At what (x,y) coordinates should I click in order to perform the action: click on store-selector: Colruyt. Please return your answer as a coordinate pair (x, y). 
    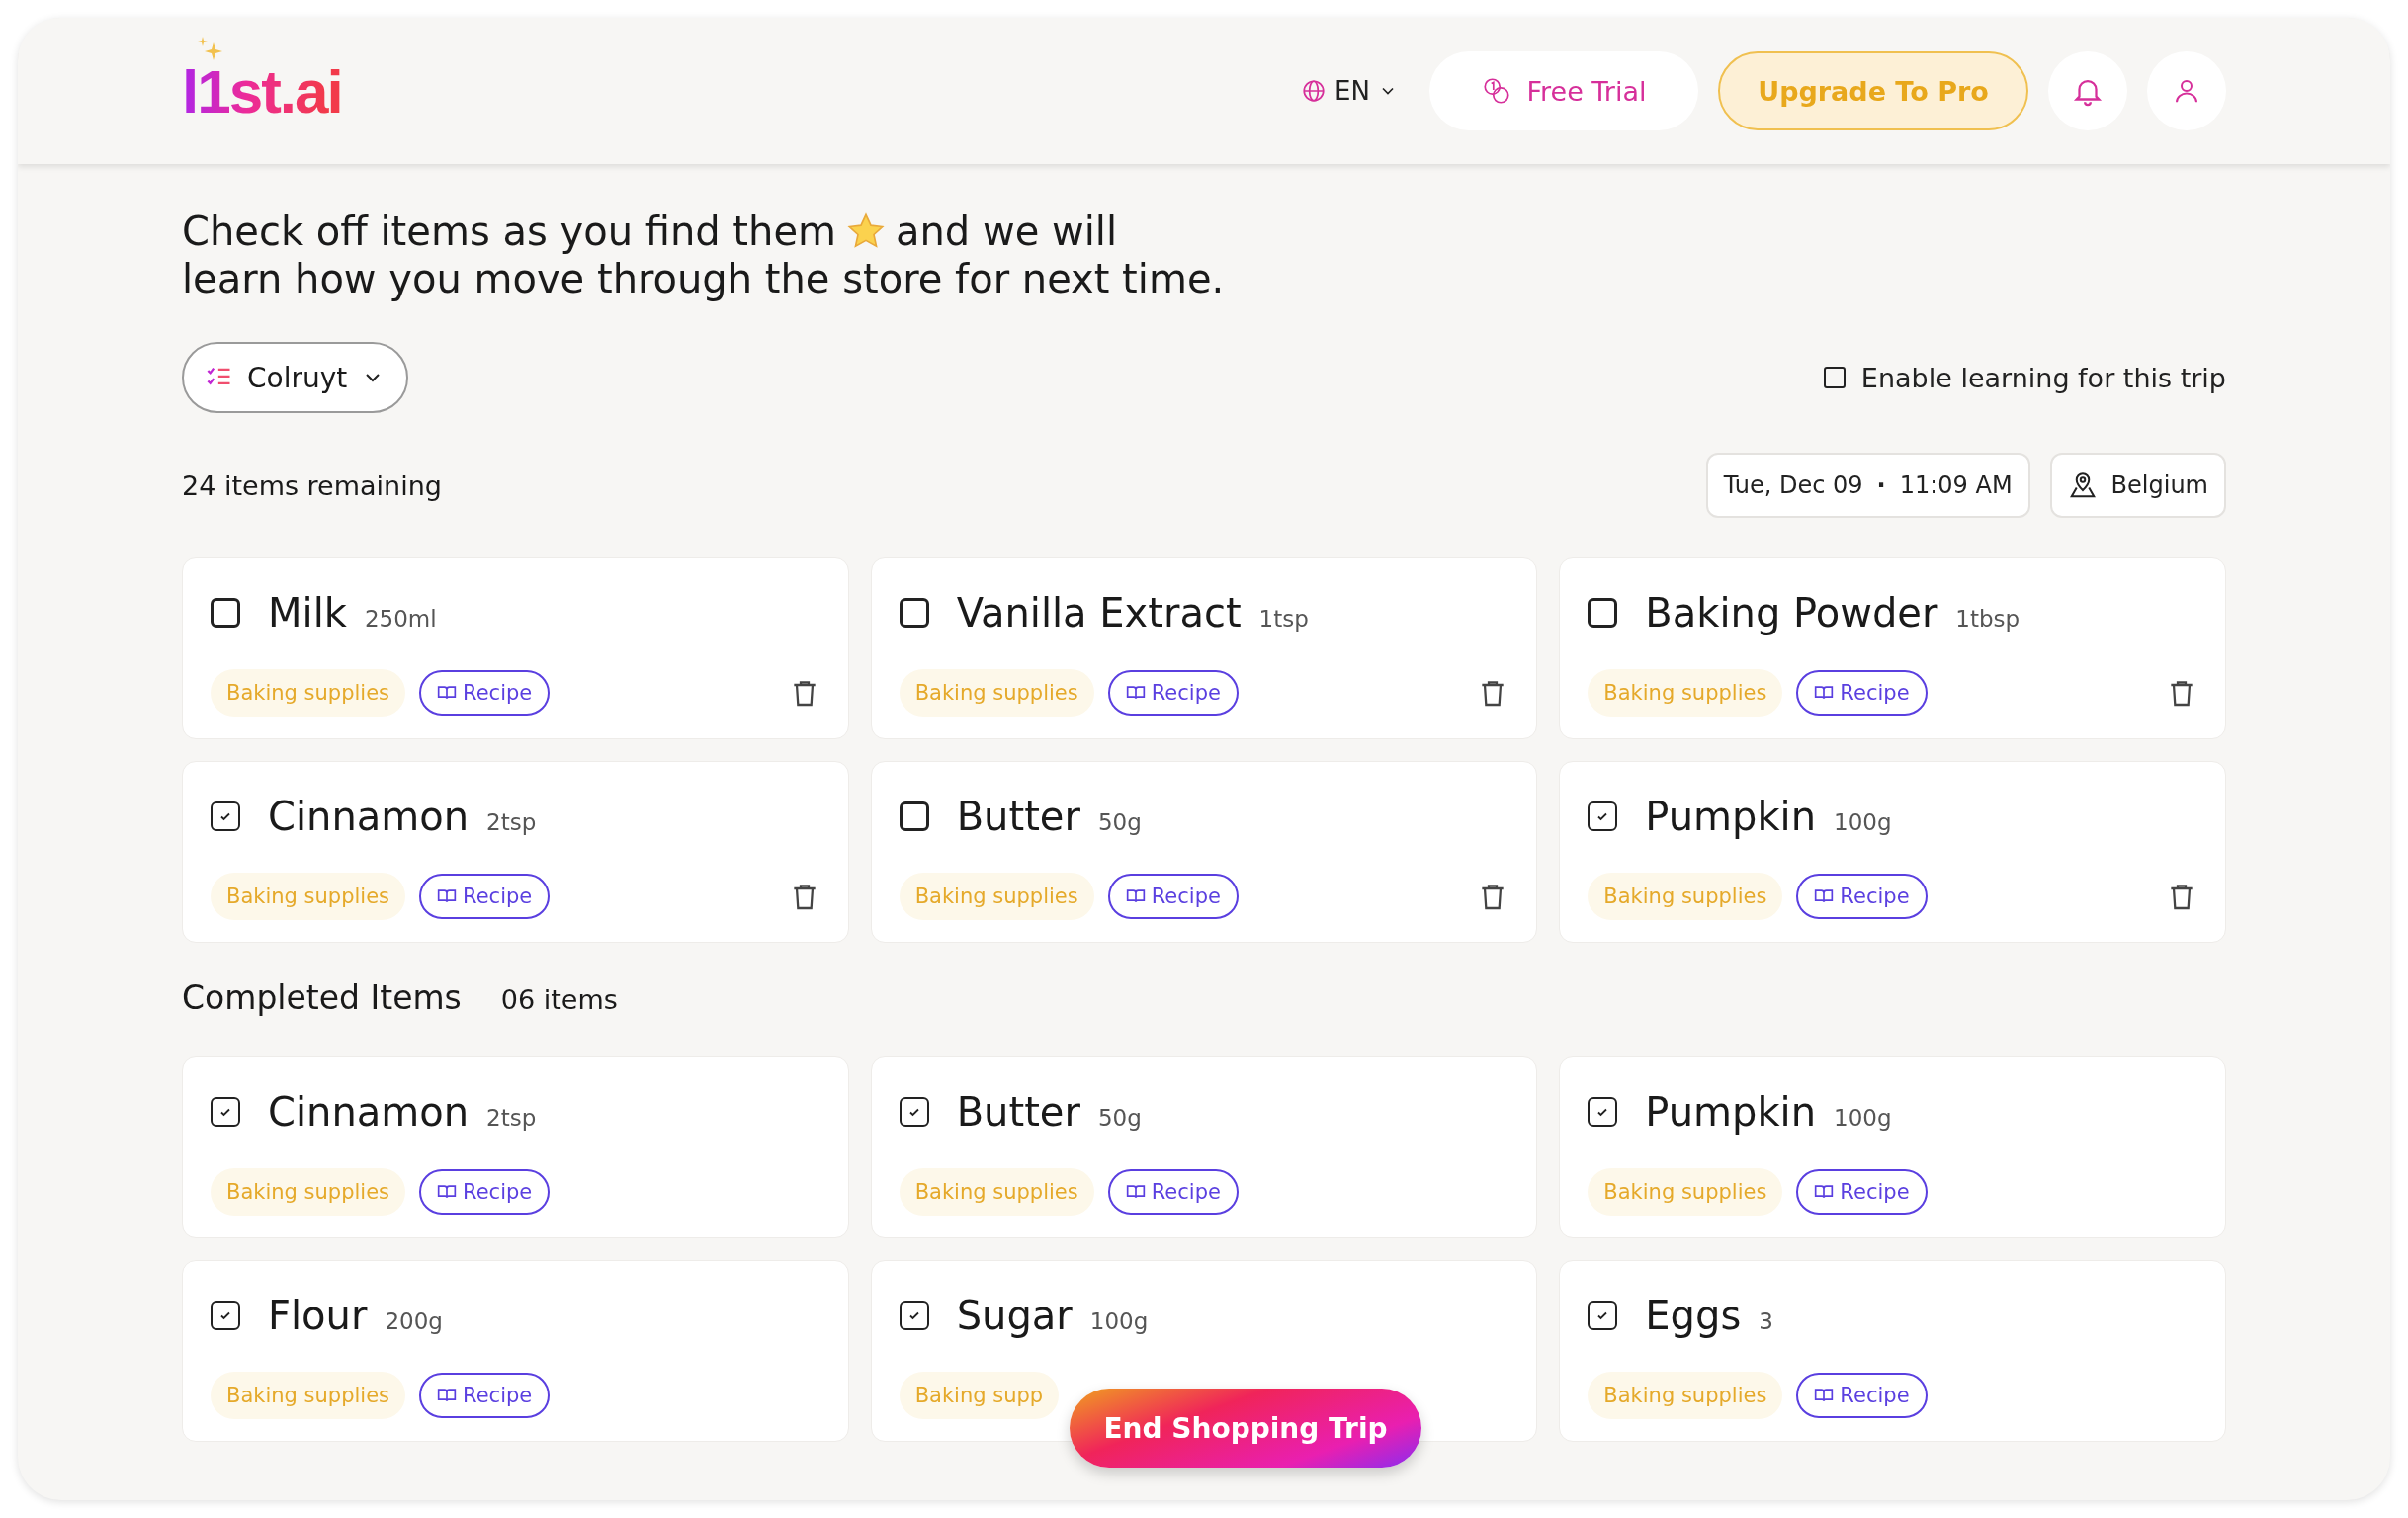
    Looking at the image, I should click on (295, 377).